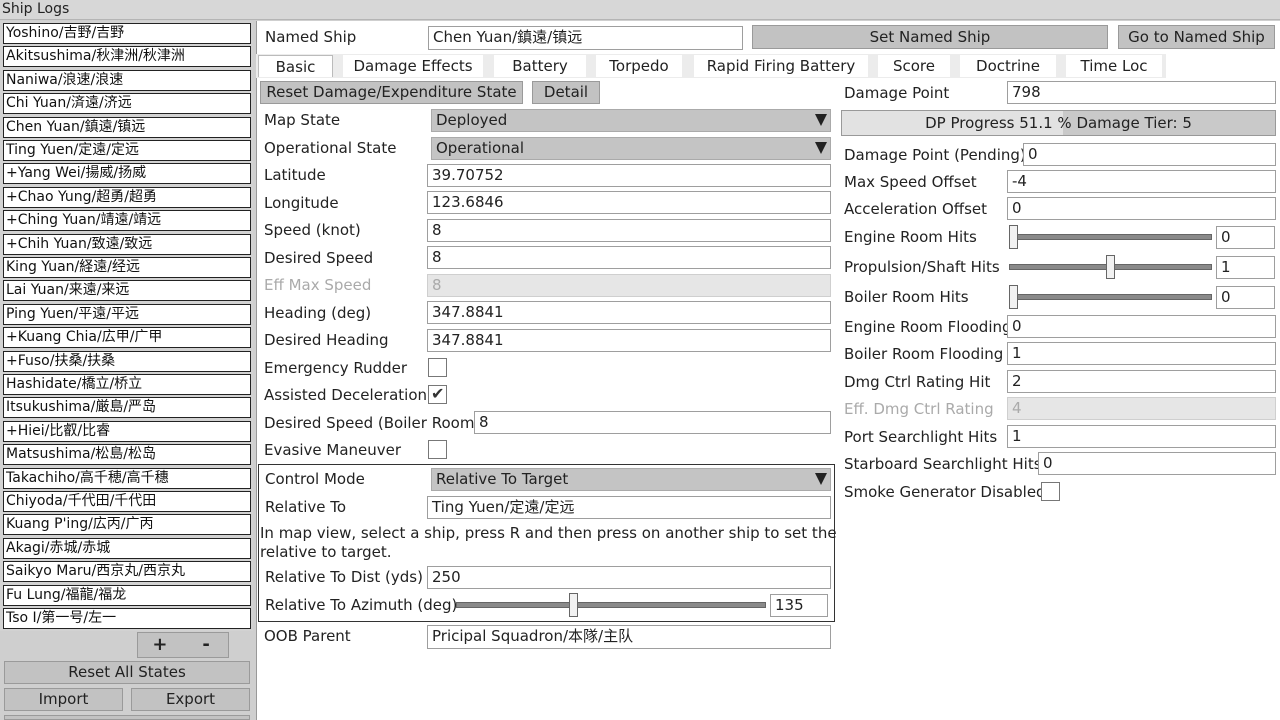 Image resolution: width=1280 pixels, height=720 pixels. What do you see at coordinates (63, 699) in the screenshot?
I see `import-button: Import` at bounding box center [63, 699].